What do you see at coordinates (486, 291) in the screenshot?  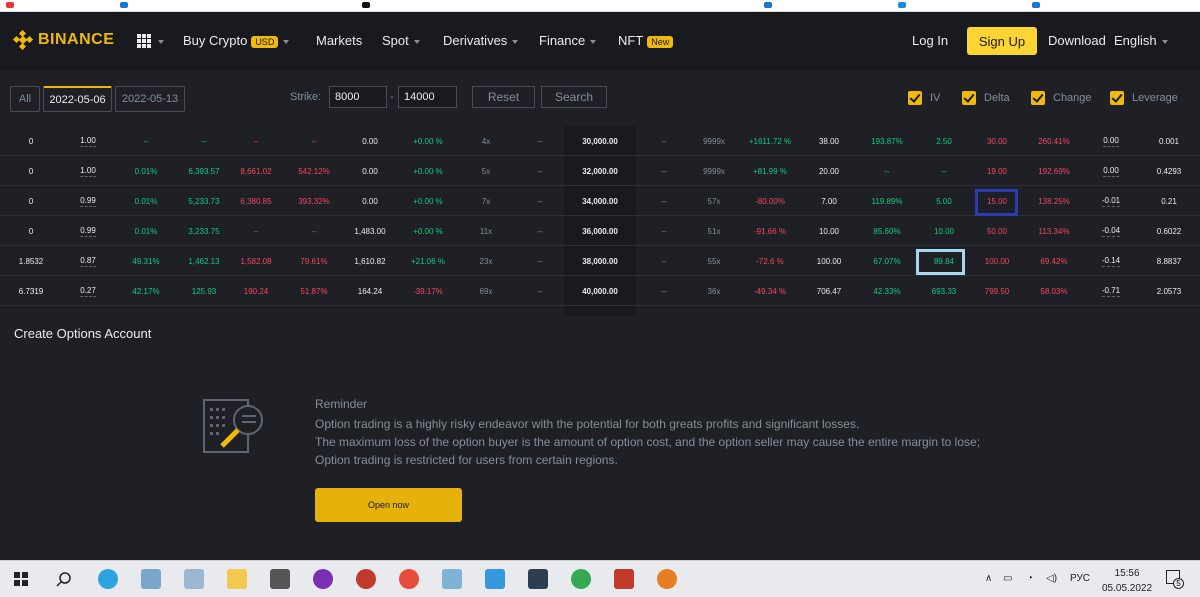 I see `table-cell: 69x` at bounding box center [486, 291].